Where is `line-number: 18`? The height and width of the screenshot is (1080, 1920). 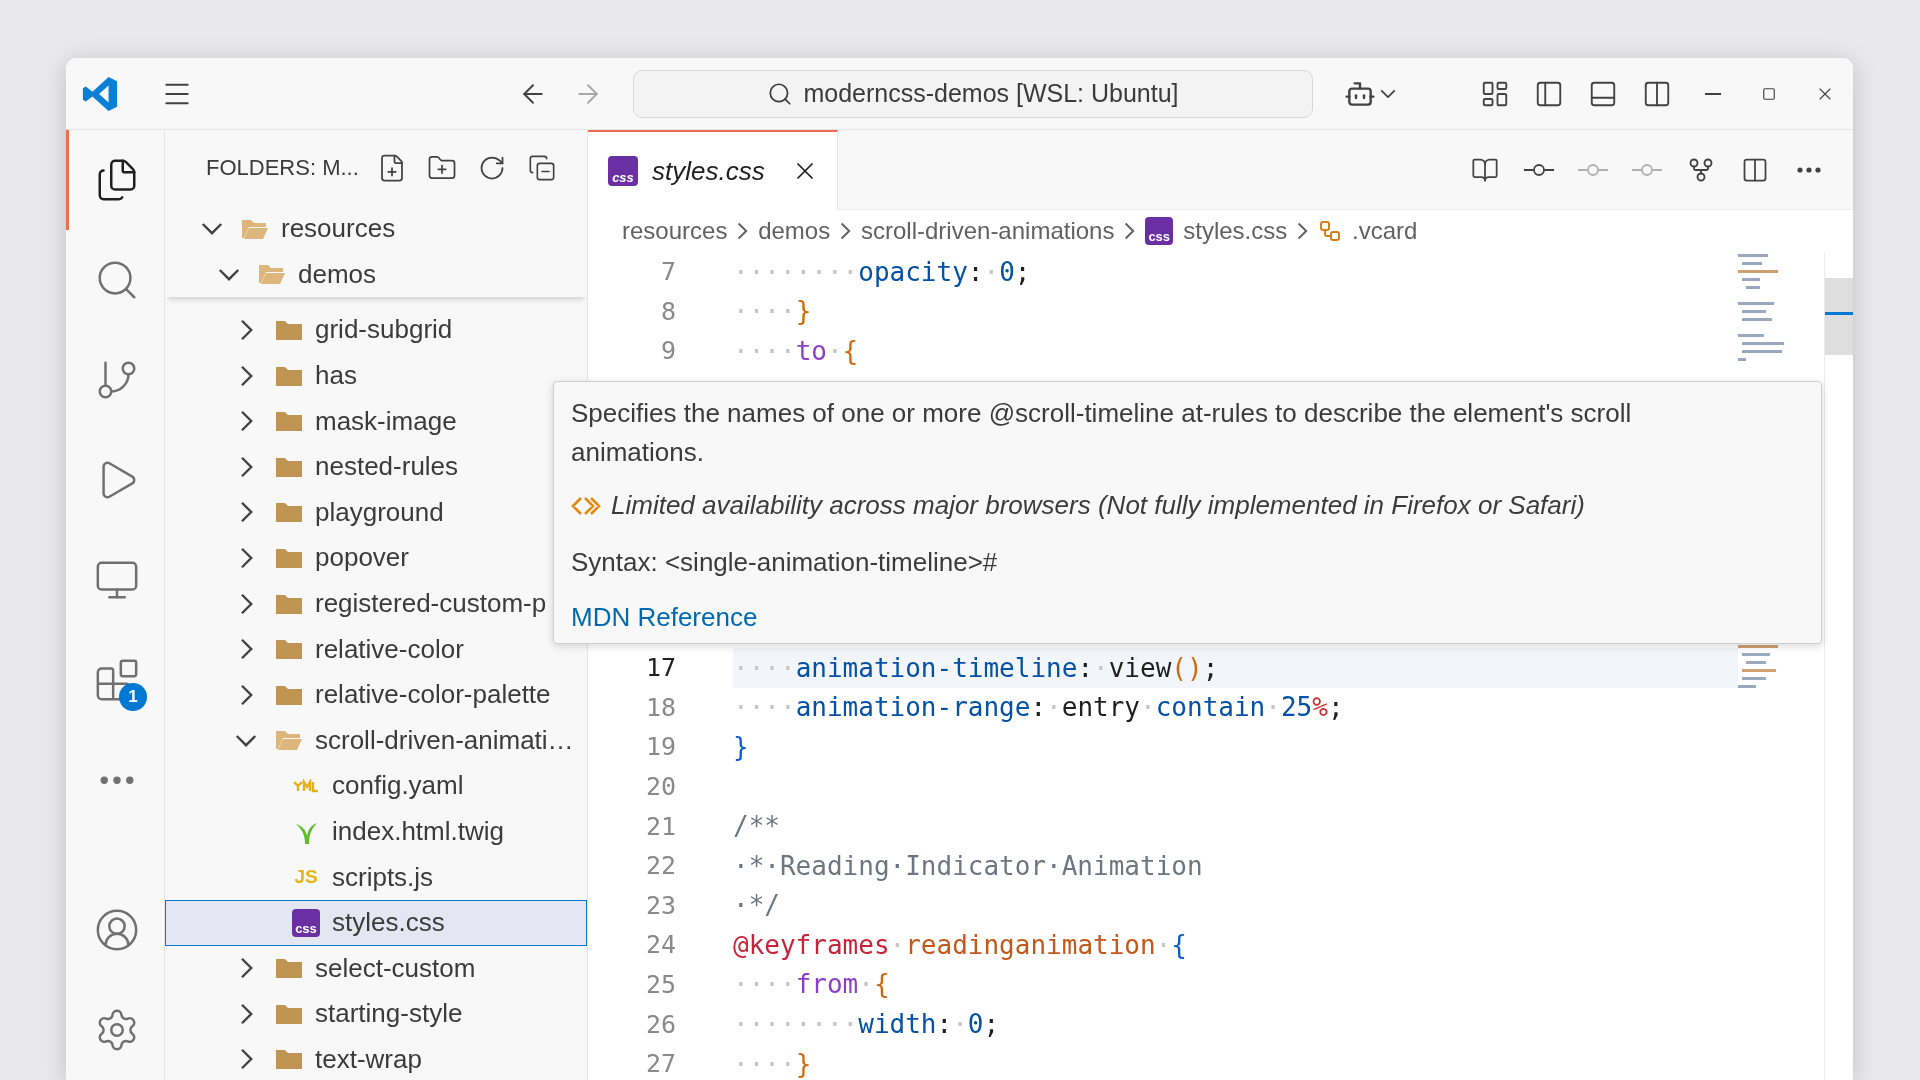 line-number: 18 is located at coordinates (660, 707).